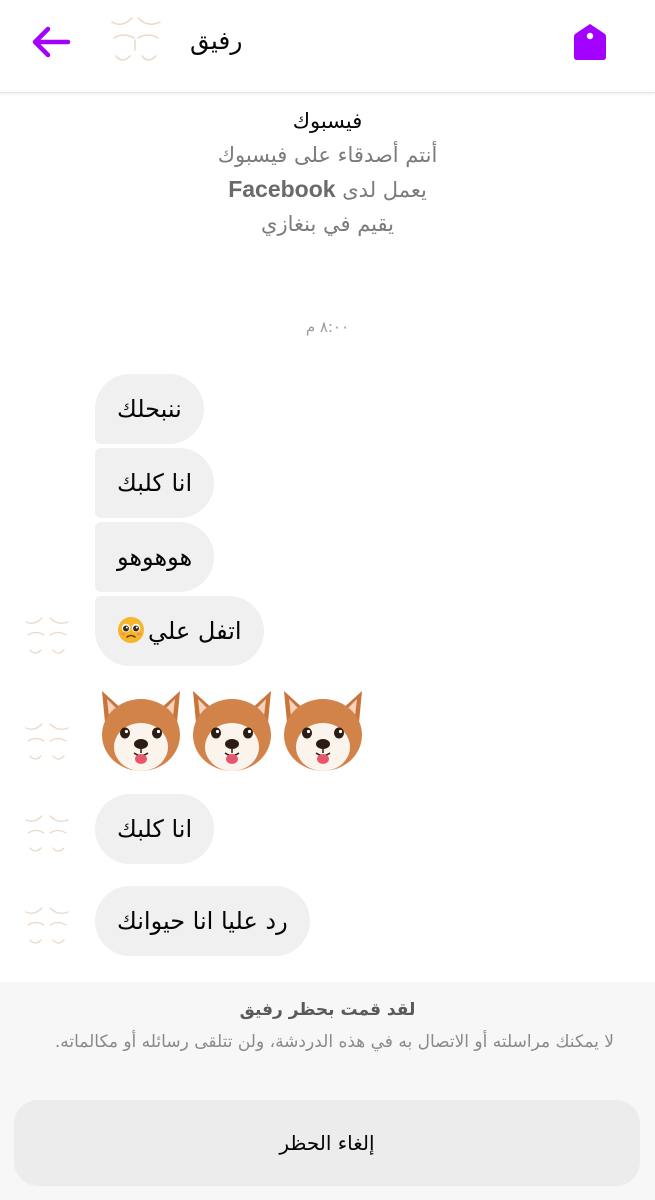 The width and height of the screenshot is (655, 1200). I want to click on message-bubble: اتفل علي, so click(179, 631).